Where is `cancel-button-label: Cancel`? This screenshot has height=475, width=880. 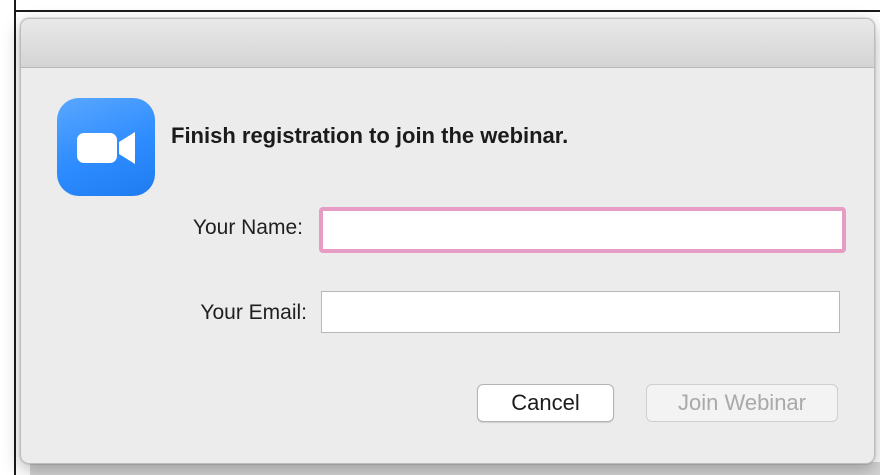
cancel-button-label: Cancel is located at coordinates (545, 402).